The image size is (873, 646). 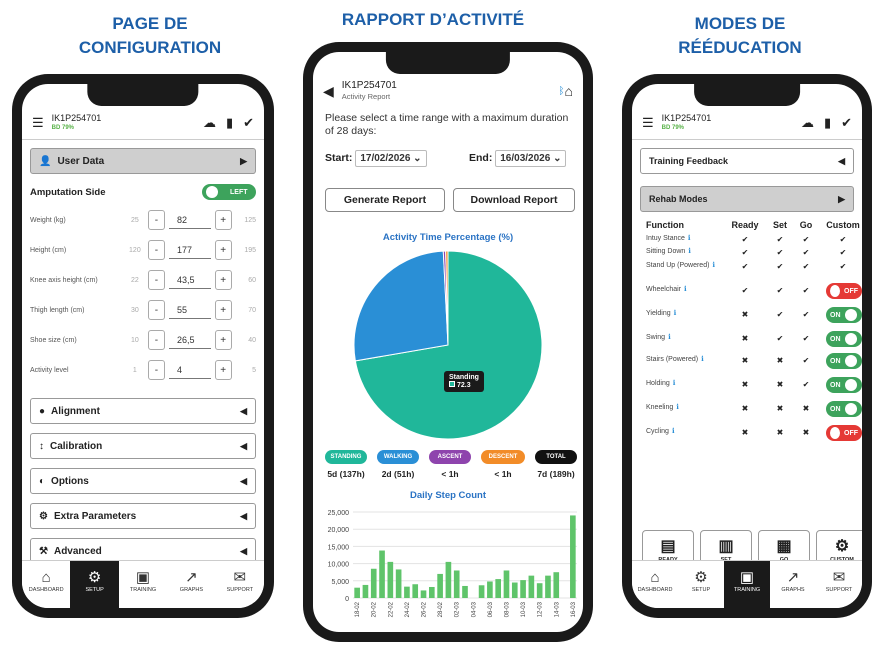 I want to click on home-icon: ⌂, so click(x=569, y=91).